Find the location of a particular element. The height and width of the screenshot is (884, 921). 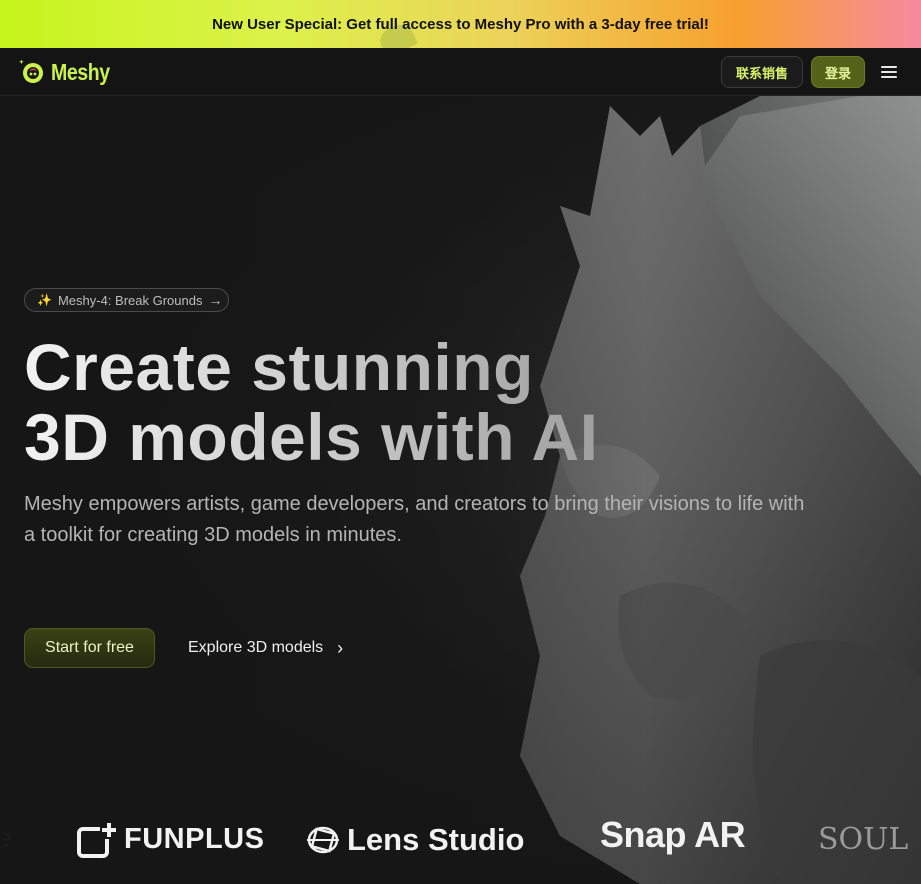

headline-line-2: 3D models with AI is located at coordinates (311, 437).